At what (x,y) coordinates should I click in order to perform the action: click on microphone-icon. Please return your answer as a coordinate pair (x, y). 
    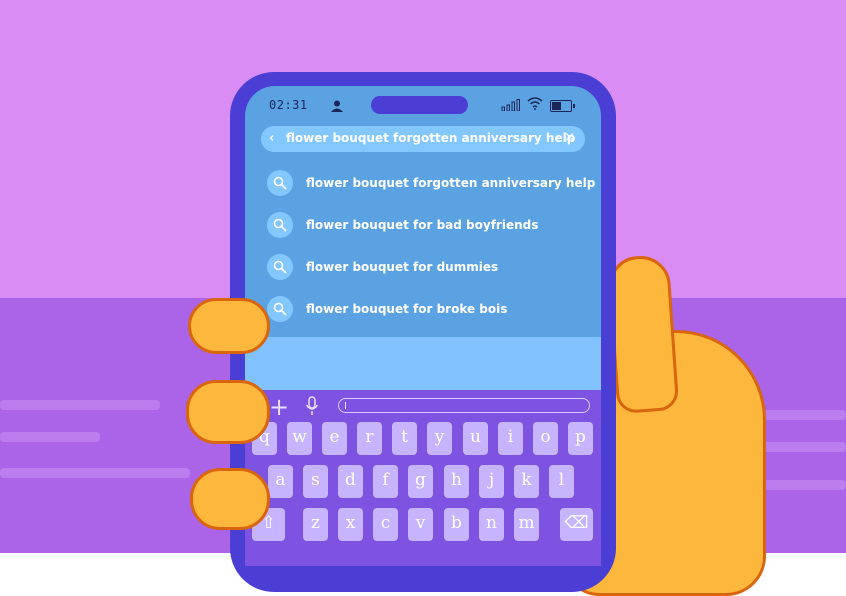
    Looking at the image, I should click on (312, 406).